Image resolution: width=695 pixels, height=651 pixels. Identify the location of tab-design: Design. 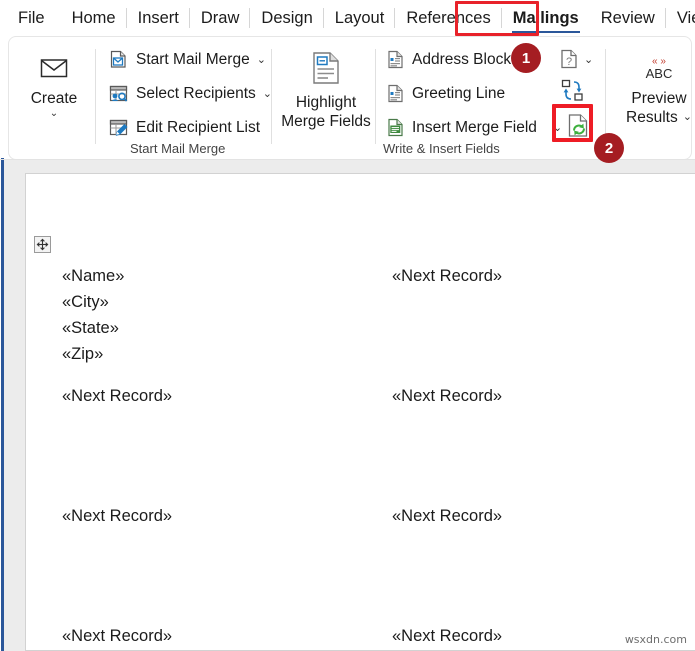
(287, 18).